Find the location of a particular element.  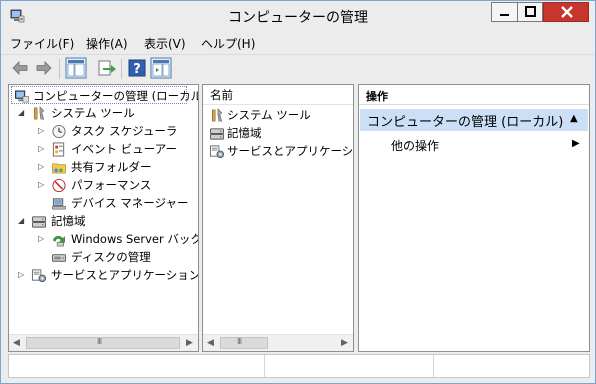

shared-folders-icon is located at coordinates (59, 168).